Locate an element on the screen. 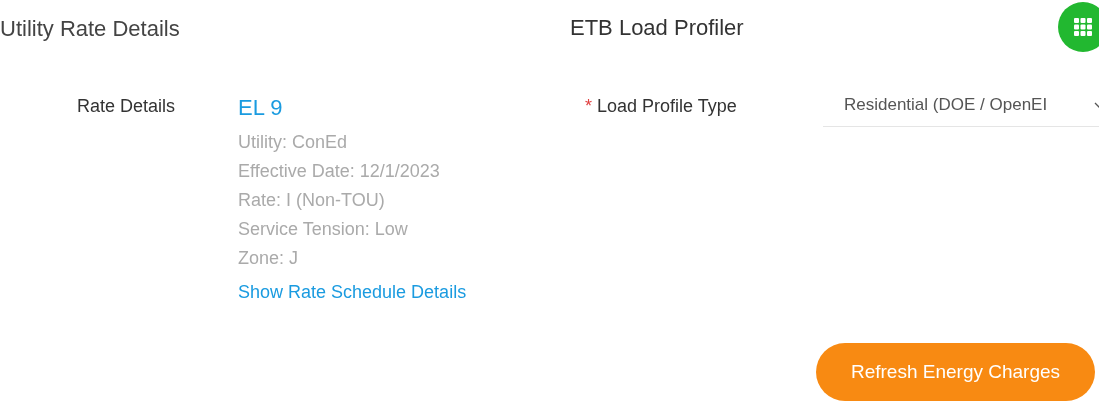 This screenshot has width=1099, height=407. profile-type-select: Residential (DOE / OpenEI is located at coordinates (961, 105).